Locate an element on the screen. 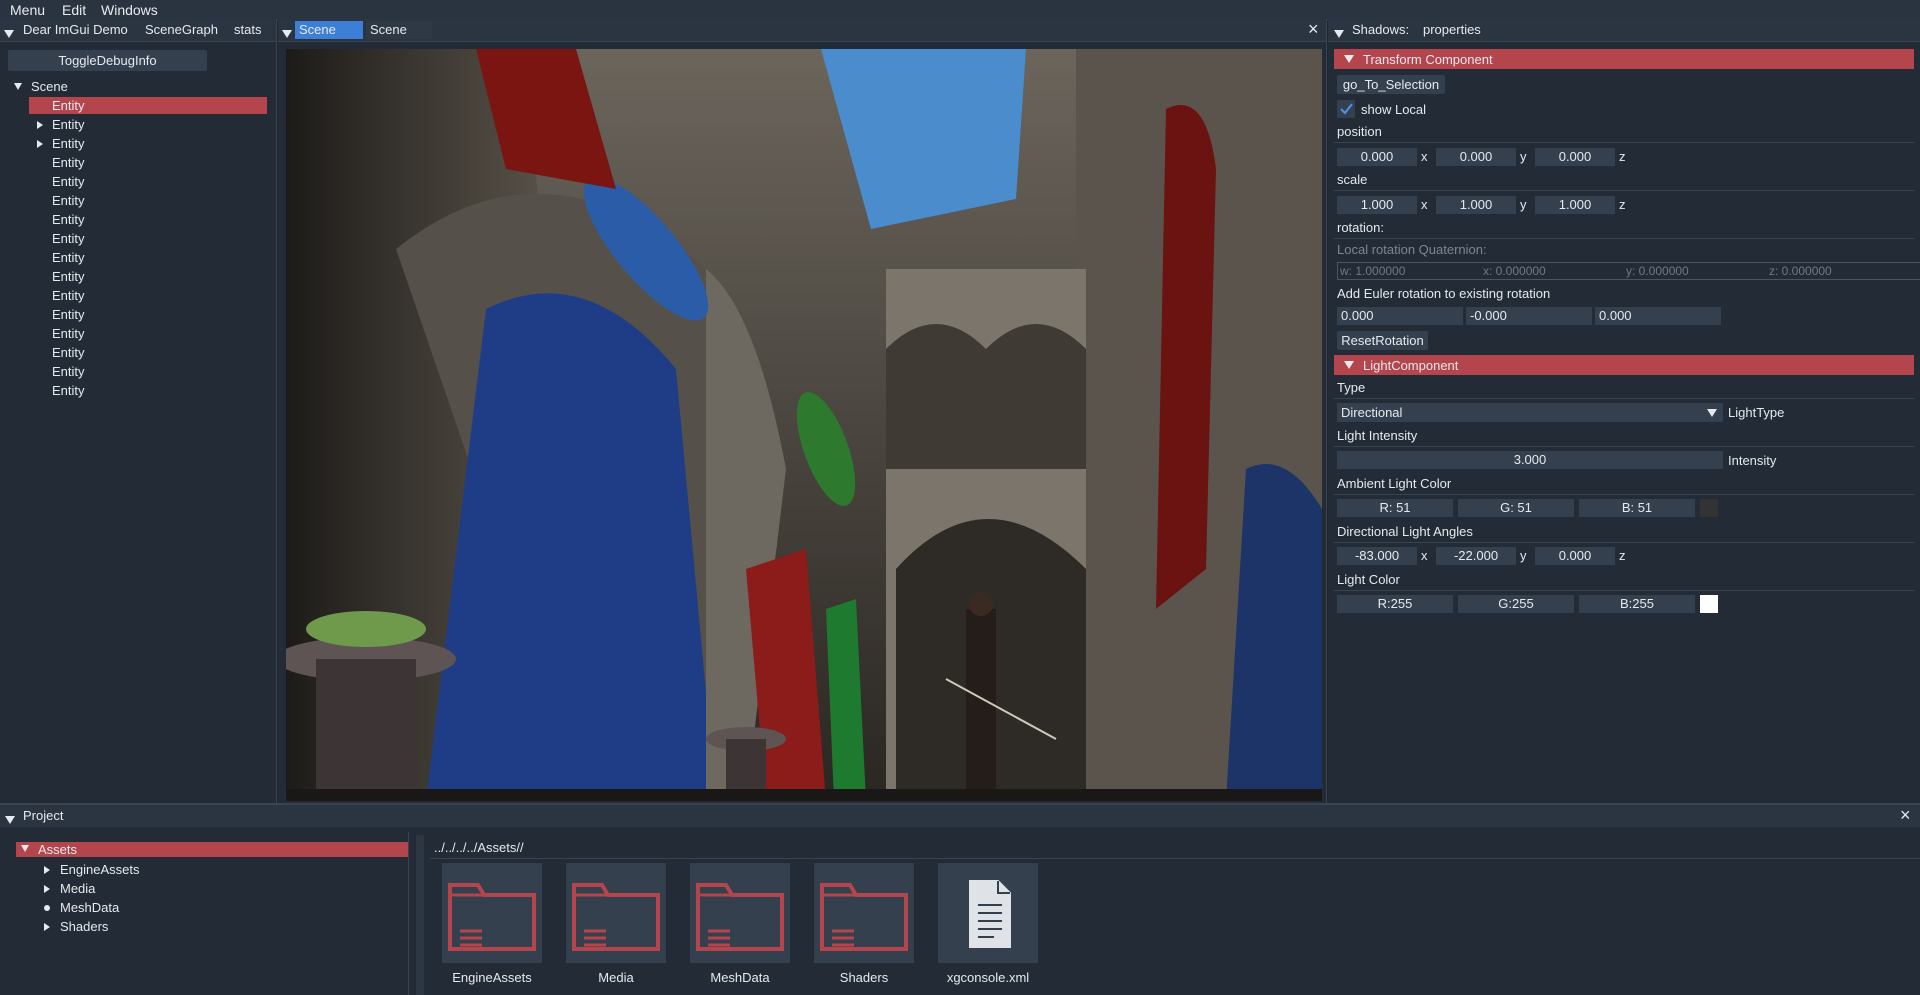 The width and height of the screenshot is (1920, 995). panel-divider is located at coordinates (1326, 411).